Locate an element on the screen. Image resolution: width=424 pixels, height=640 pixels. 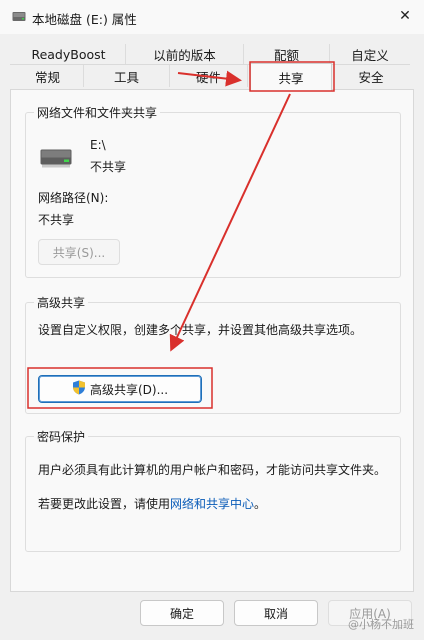
advanced-sharing-description: 设置自定义权限，创建多个共享，并设置其他高级共享选项。 is located at coordinates (200, 330).